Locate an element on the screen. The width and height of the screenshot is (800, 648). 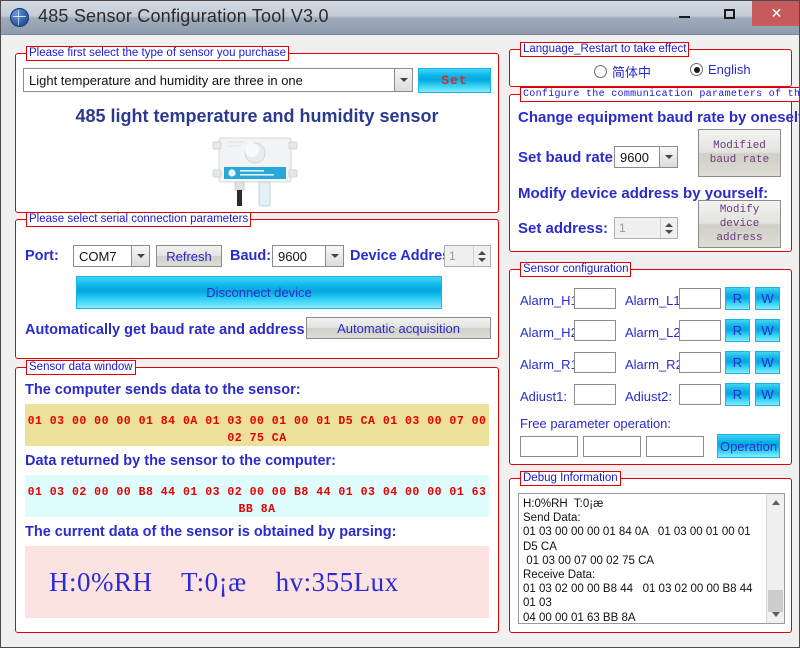
modify-baud-button: Modified baud rate is located at coordinates (739, 153).